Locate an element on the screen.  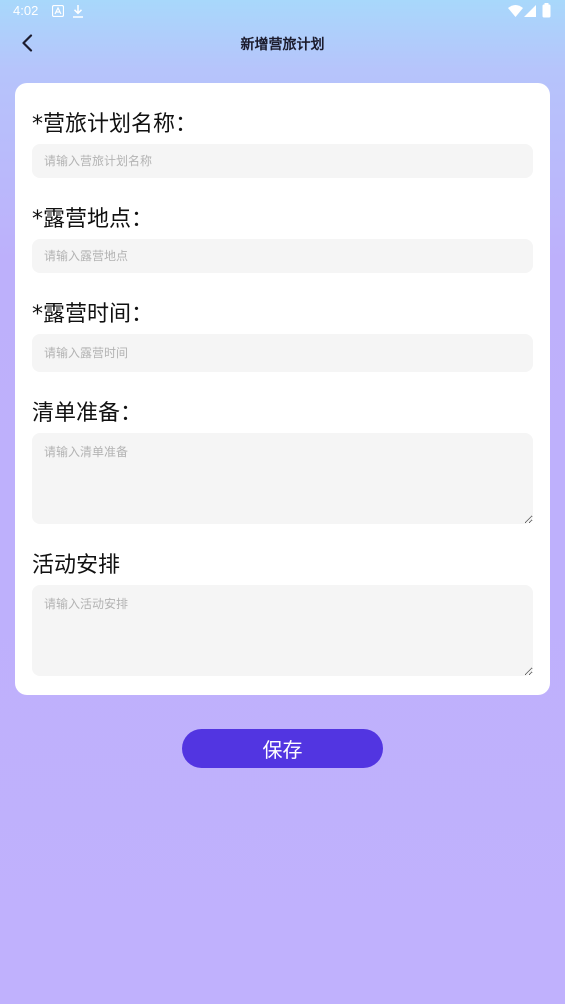
wifi-icon is located at coordinates (515, 13).